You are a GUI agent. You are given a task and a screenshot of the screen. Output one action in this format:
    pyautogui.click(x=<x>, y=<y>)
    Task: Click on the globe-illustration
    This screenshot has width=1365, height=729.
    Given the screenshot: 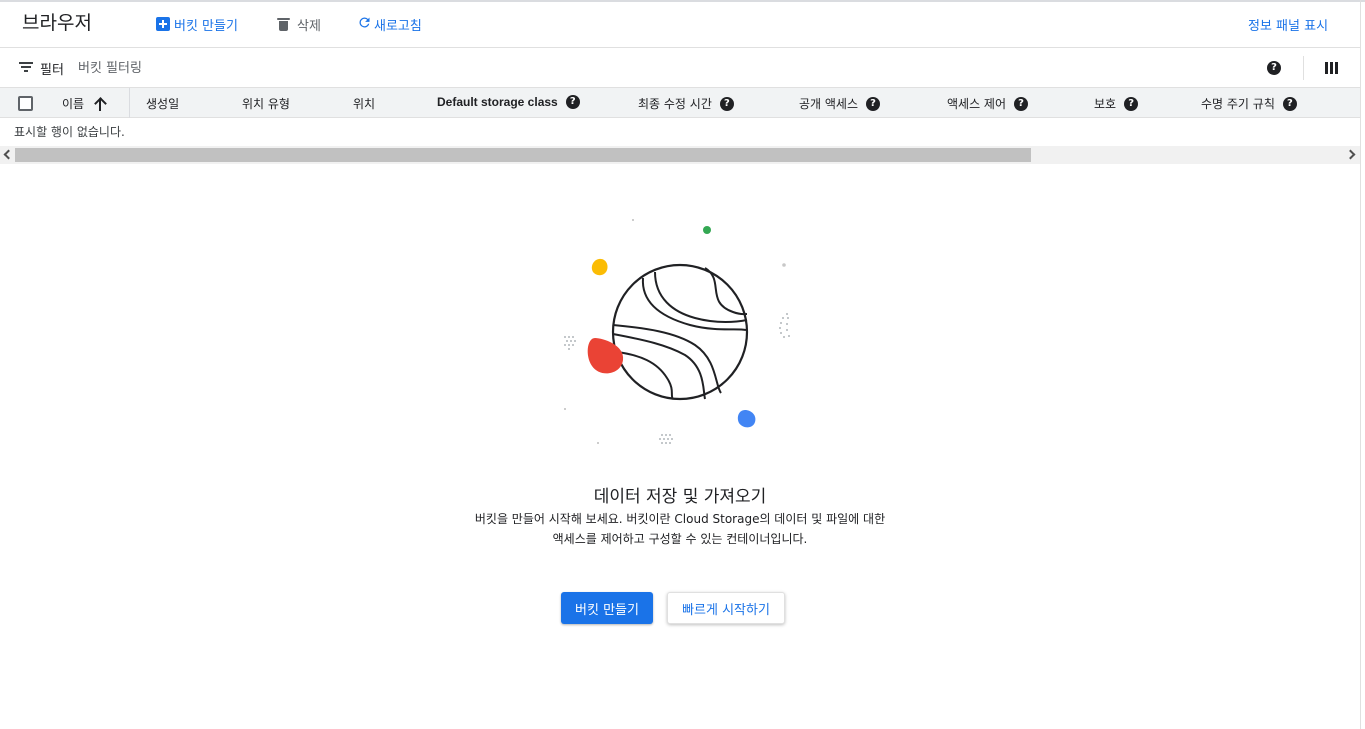 What is the action you would take?
    pyautogui.click(x=677, y=331)
    